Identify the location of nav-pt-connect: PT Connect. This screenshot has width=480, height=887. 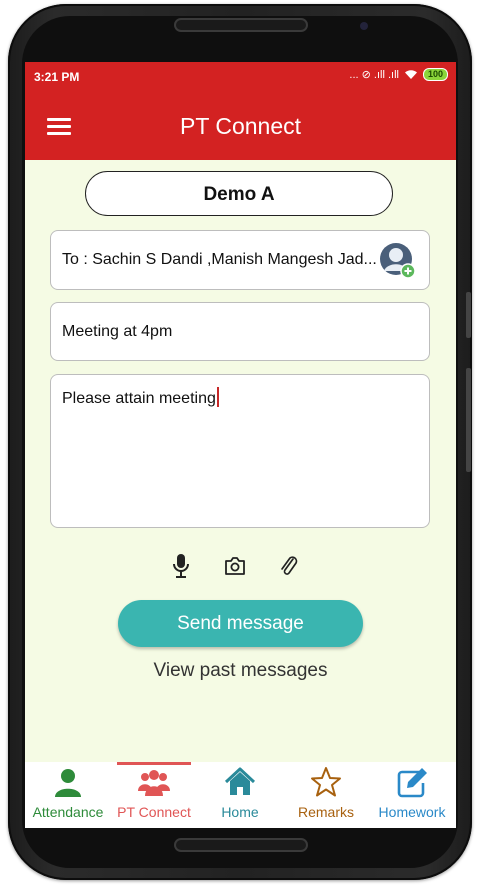
(154, 795).